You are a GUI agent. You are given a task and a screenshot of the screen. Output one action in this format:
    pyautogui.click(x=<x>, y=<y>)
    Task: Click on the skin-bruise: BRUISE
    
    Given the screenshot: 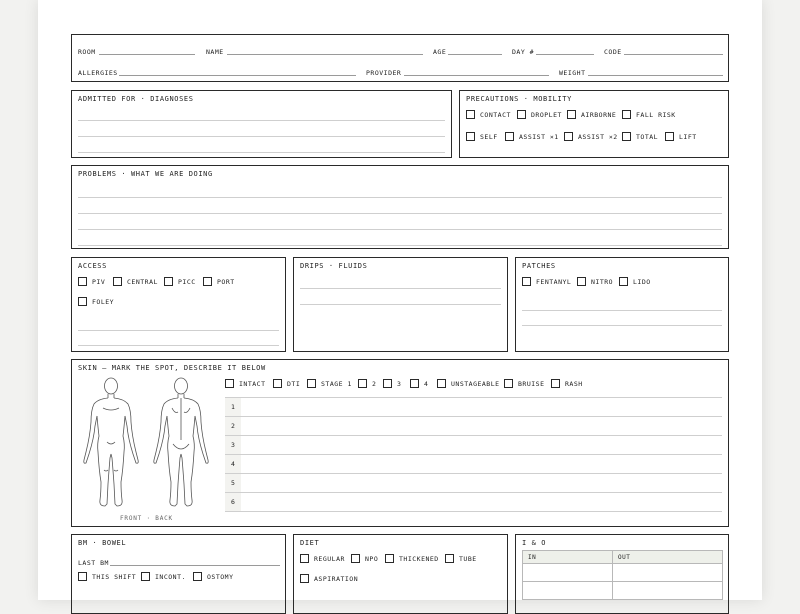 What is the action you would take?
    pyautogui.click(x=524, y=383)
    